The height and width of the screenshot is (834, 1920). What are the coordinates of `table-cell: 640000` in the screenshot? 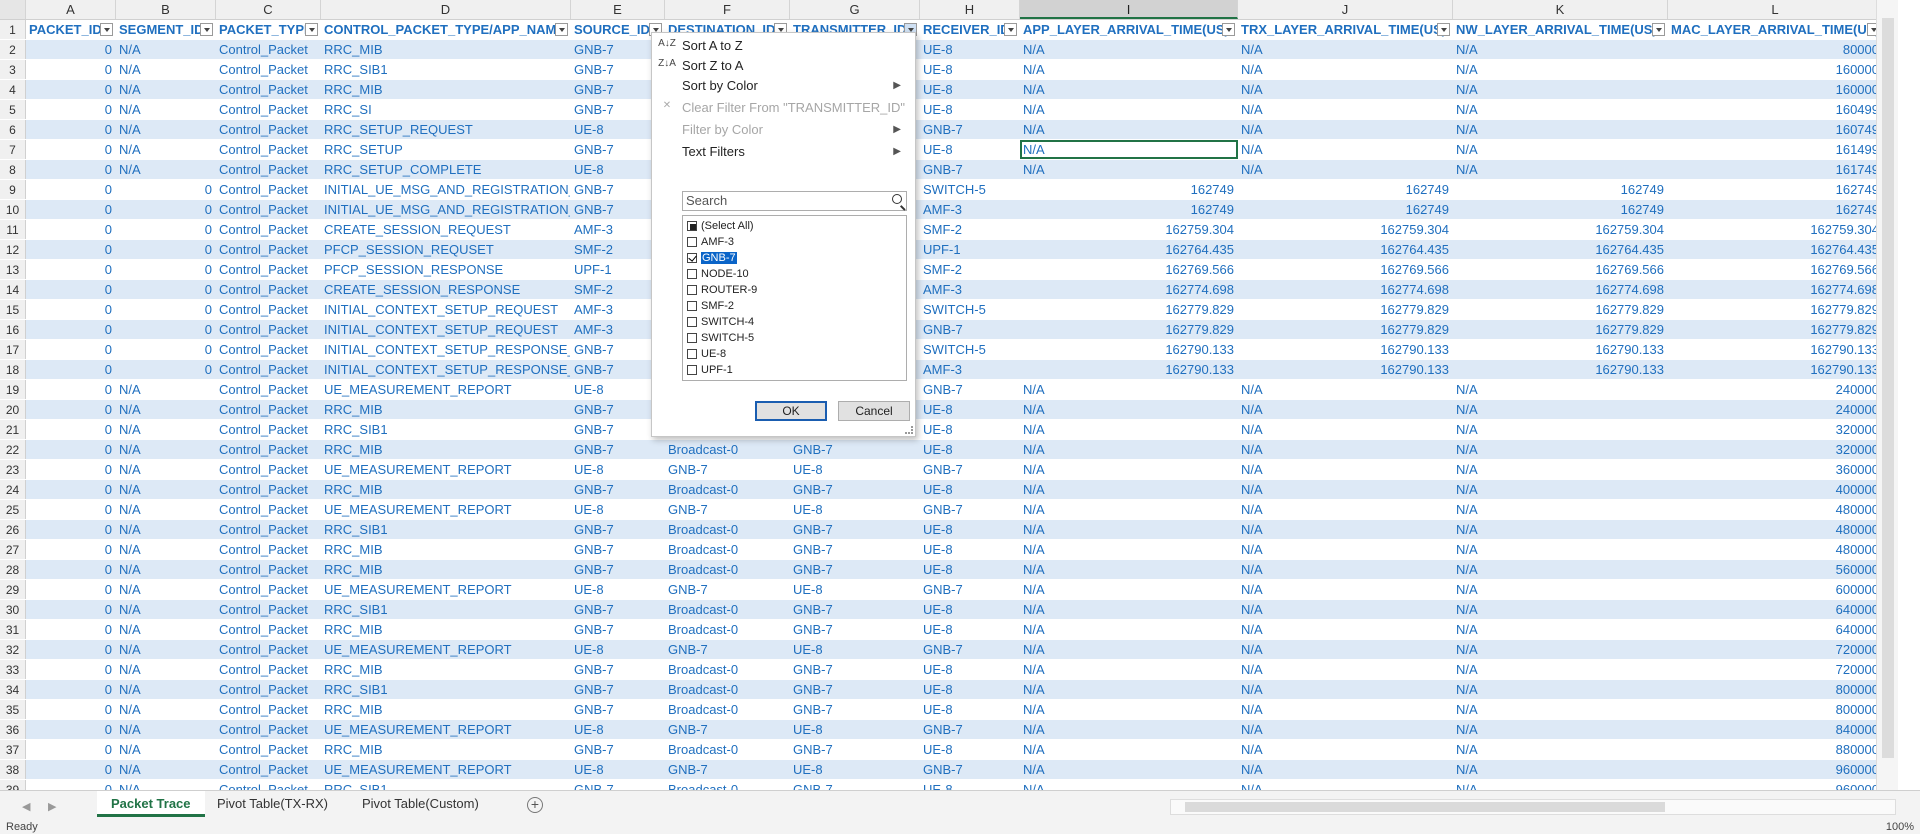 It's located at (1775, 609).